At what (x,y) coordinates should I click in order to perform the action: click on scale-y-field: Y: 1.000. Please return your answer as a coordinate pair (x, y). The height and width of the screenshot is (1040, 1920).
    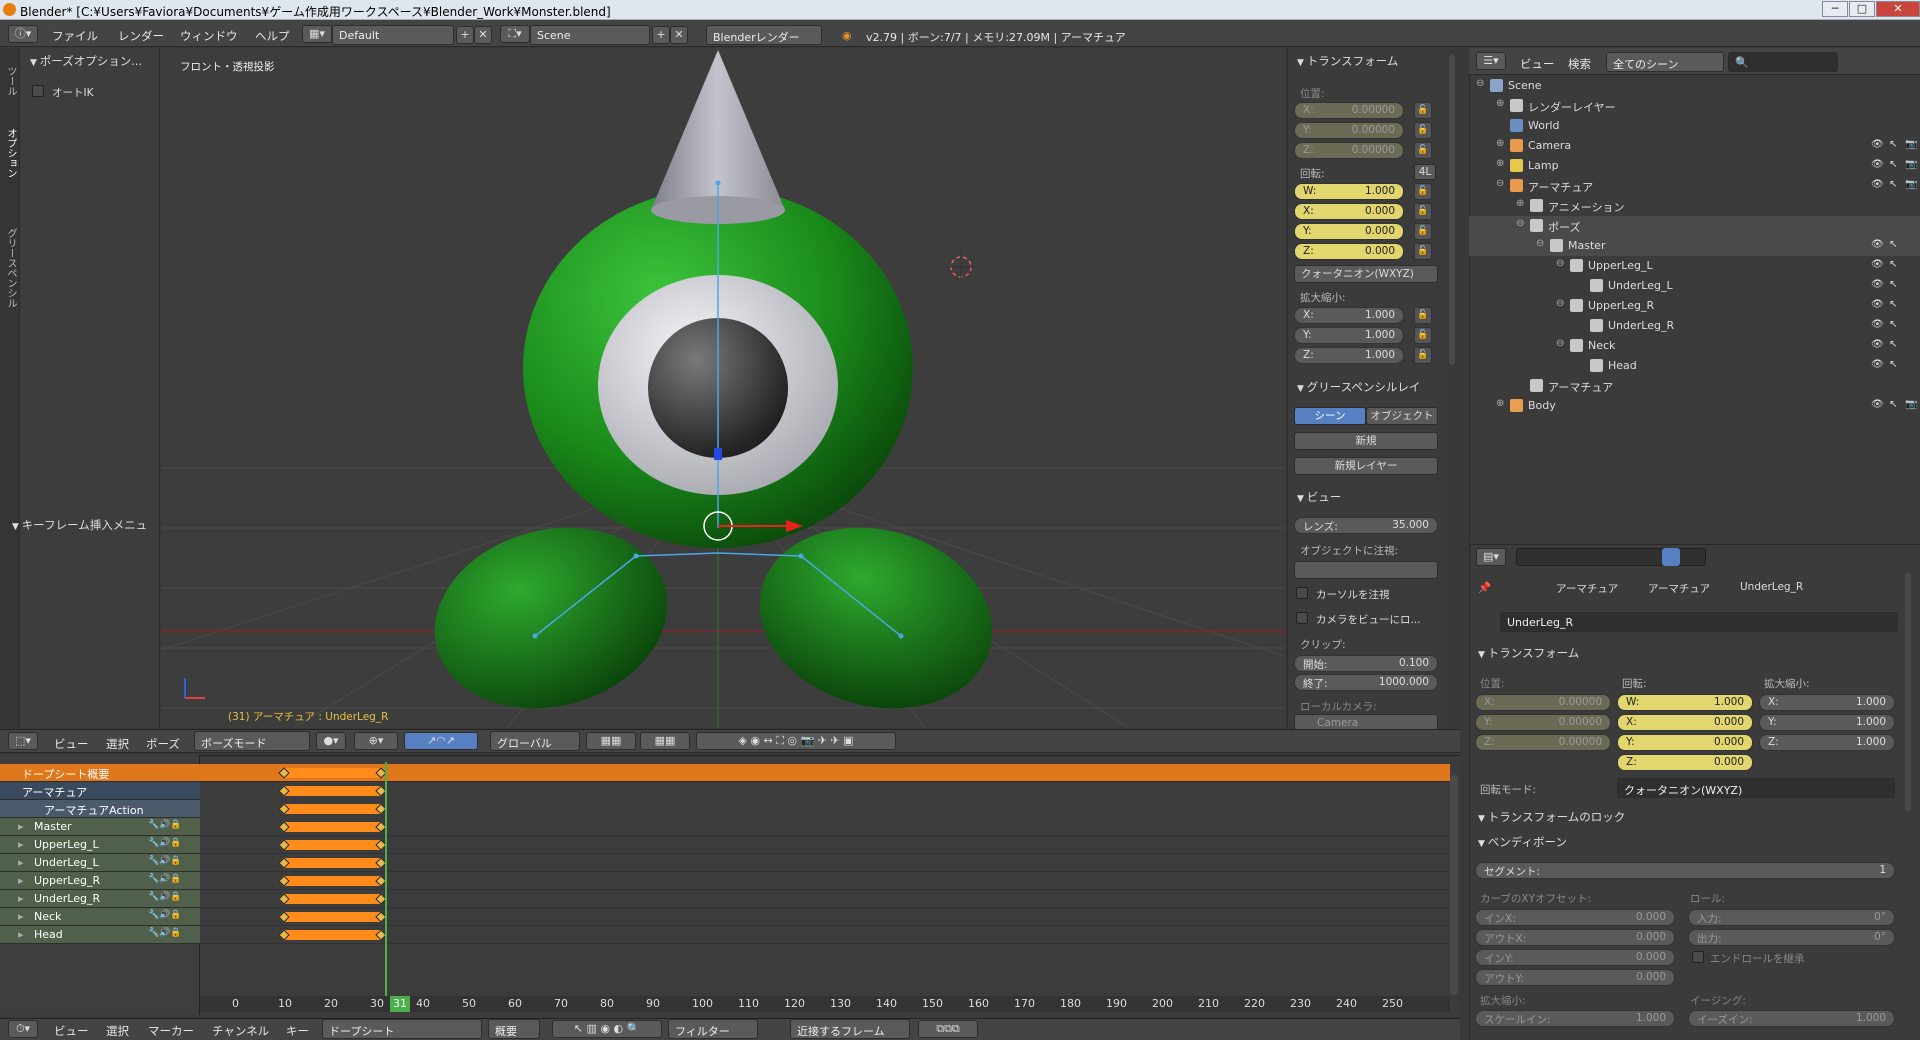
    Looking at the image, I should click on (1349, 335).